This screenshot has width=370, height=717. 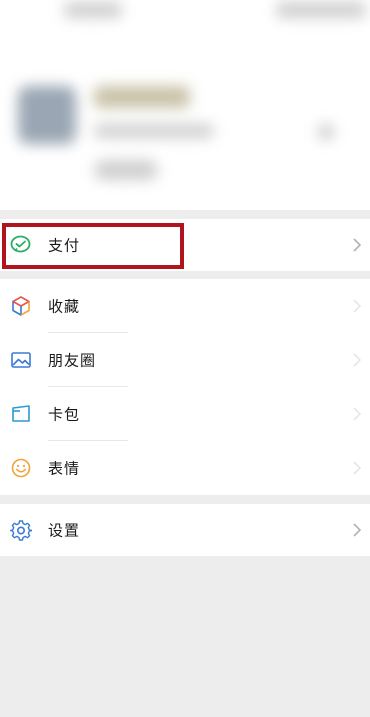 I want to click on menu-item-cards: 卡包, so click(x=185, y=414).